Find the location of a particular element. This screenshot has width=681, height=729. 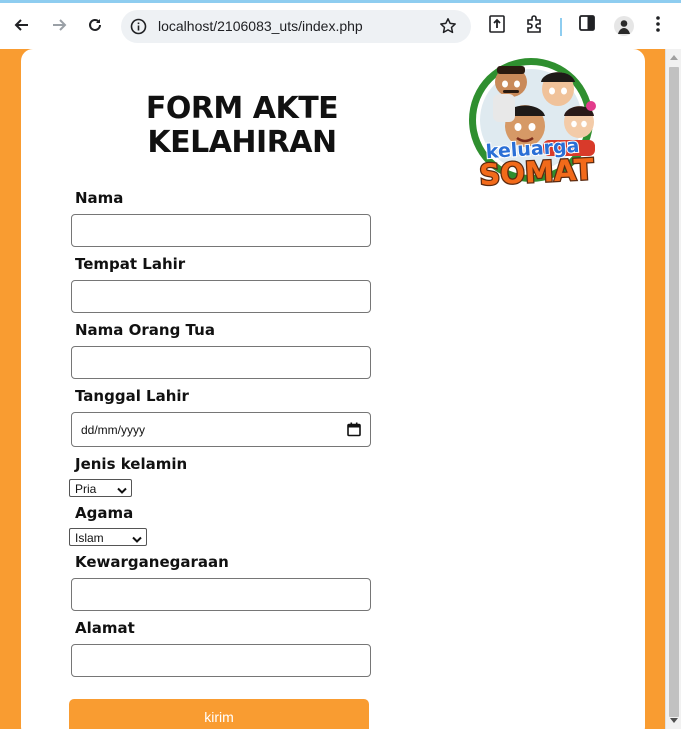

browser-toolbar: localhost/2106083_uts/index.php is located at coordinates (340, 24).